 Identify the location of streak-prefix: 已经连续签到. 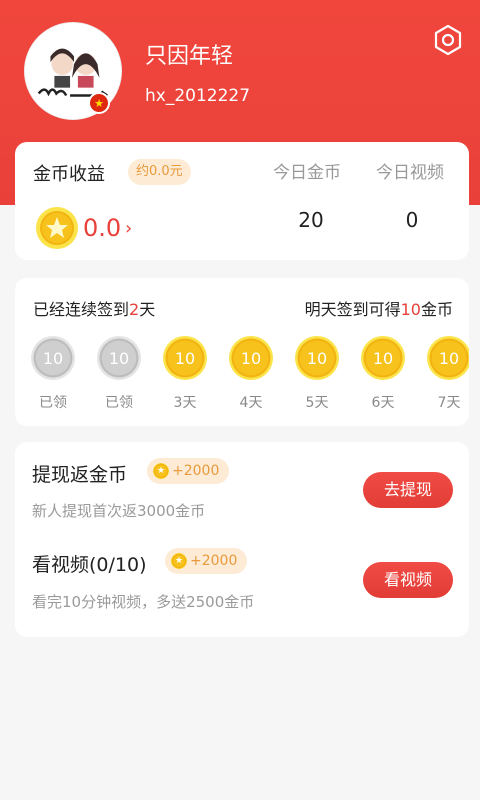
(81, 309).